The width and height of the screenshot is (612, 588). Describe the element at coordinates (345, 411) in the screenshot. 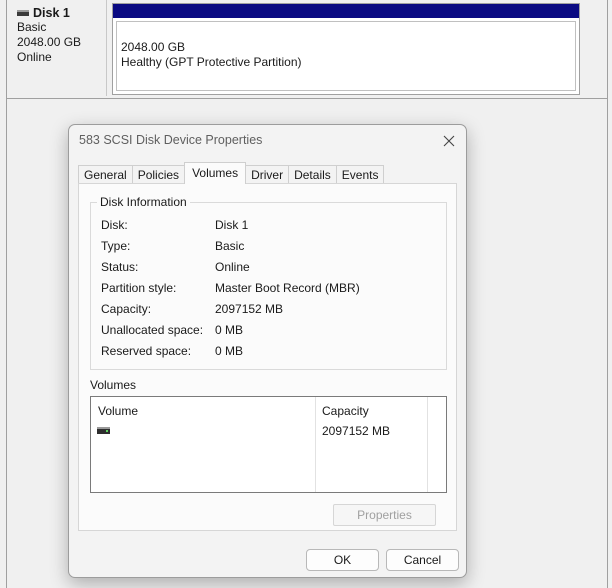

I see `column-header-capacity: Capacity` at that location.